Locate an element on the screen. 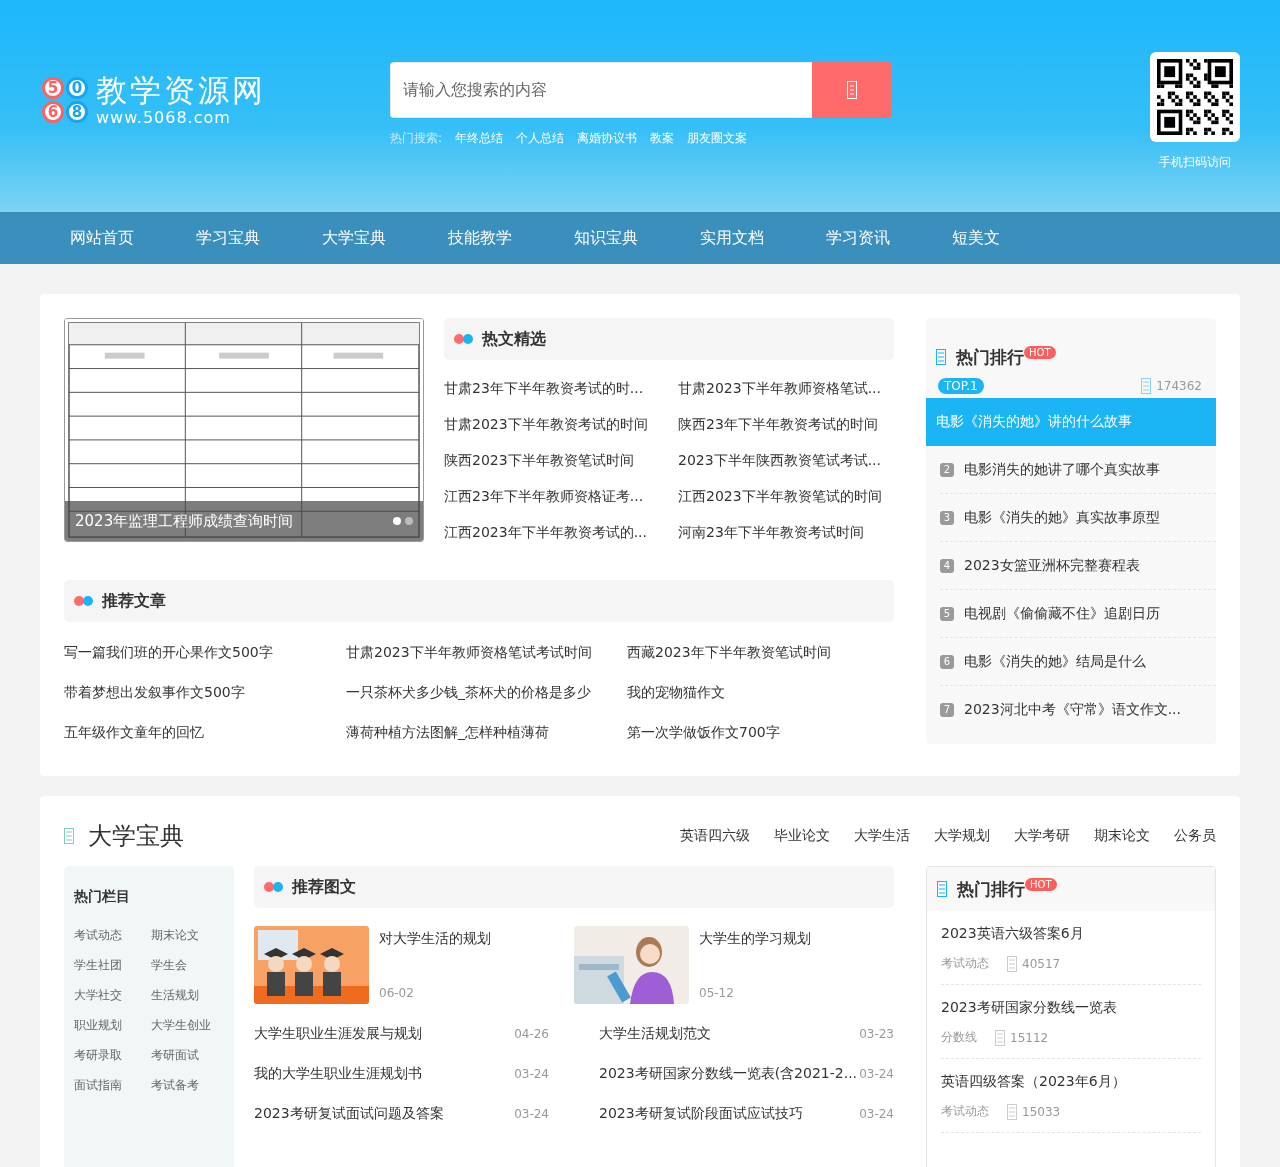 This screenshot has width=1280, height=1167. hot-search-label: 热门搜索: is located at coordinates (416, 138).